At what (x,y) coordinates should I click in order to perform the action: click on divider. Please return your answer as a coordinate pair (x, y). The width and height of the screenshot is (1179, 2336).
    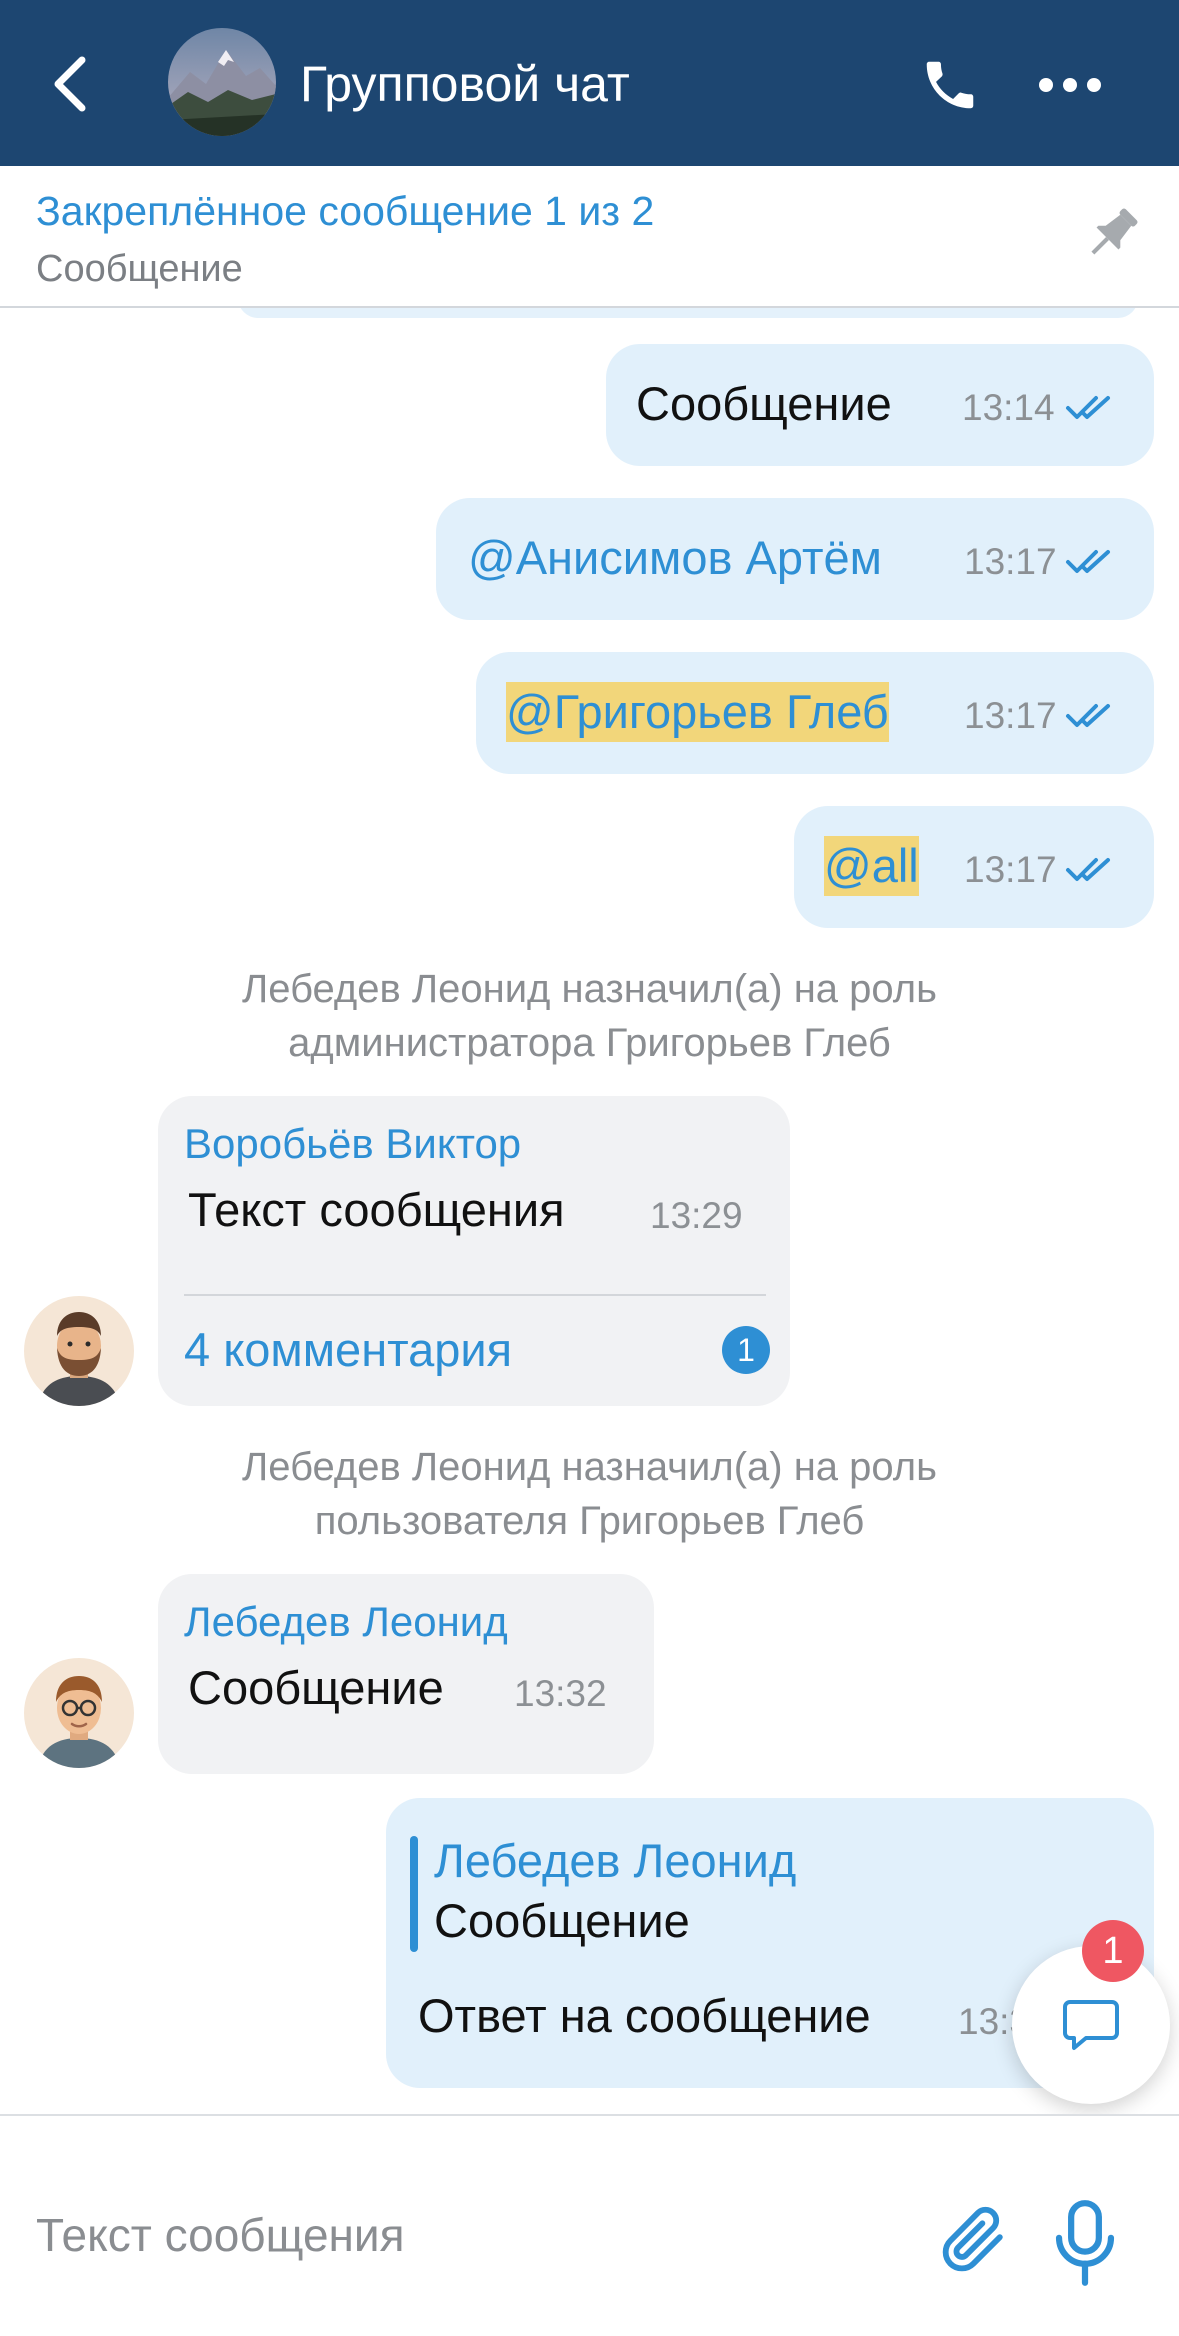
    Looking at the image, I should click on (475, 1295).